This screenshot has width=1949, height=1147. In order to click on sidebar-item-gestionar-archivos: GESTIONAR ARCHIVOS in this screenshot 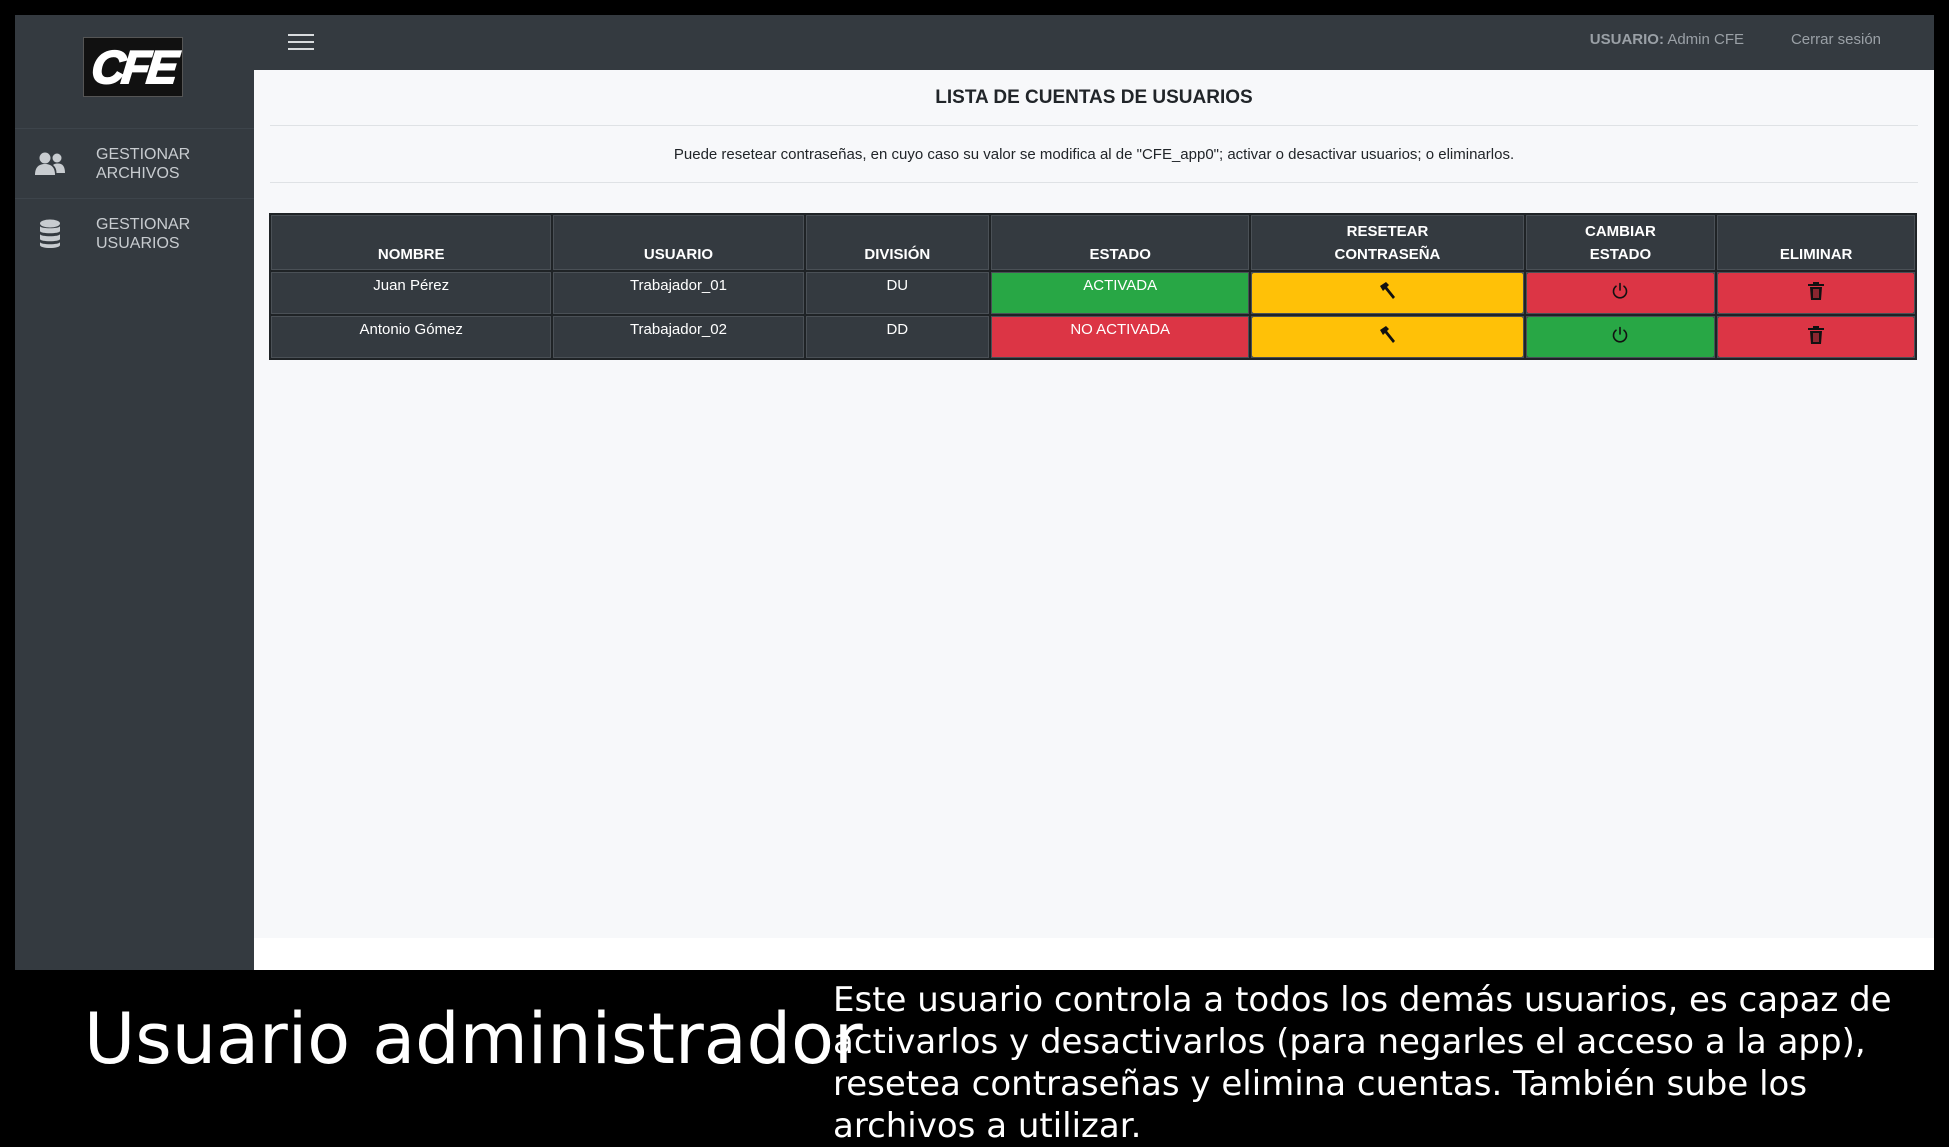, I will do `click(134, 163)`.